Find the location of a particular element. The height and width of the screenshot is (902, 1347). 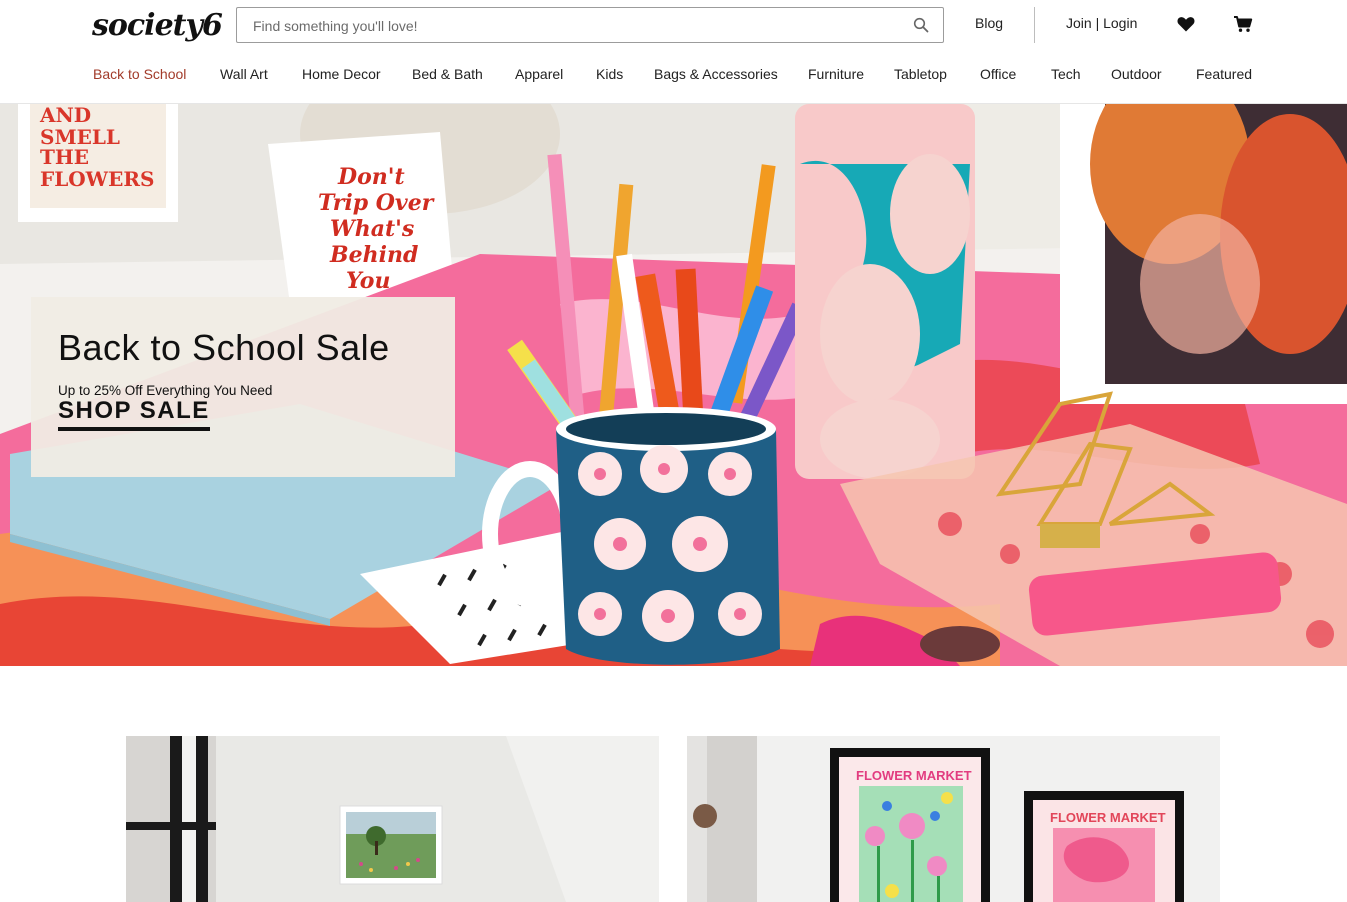

nav-item-back-to-school: Back to School is located at coordinates (139, 74).